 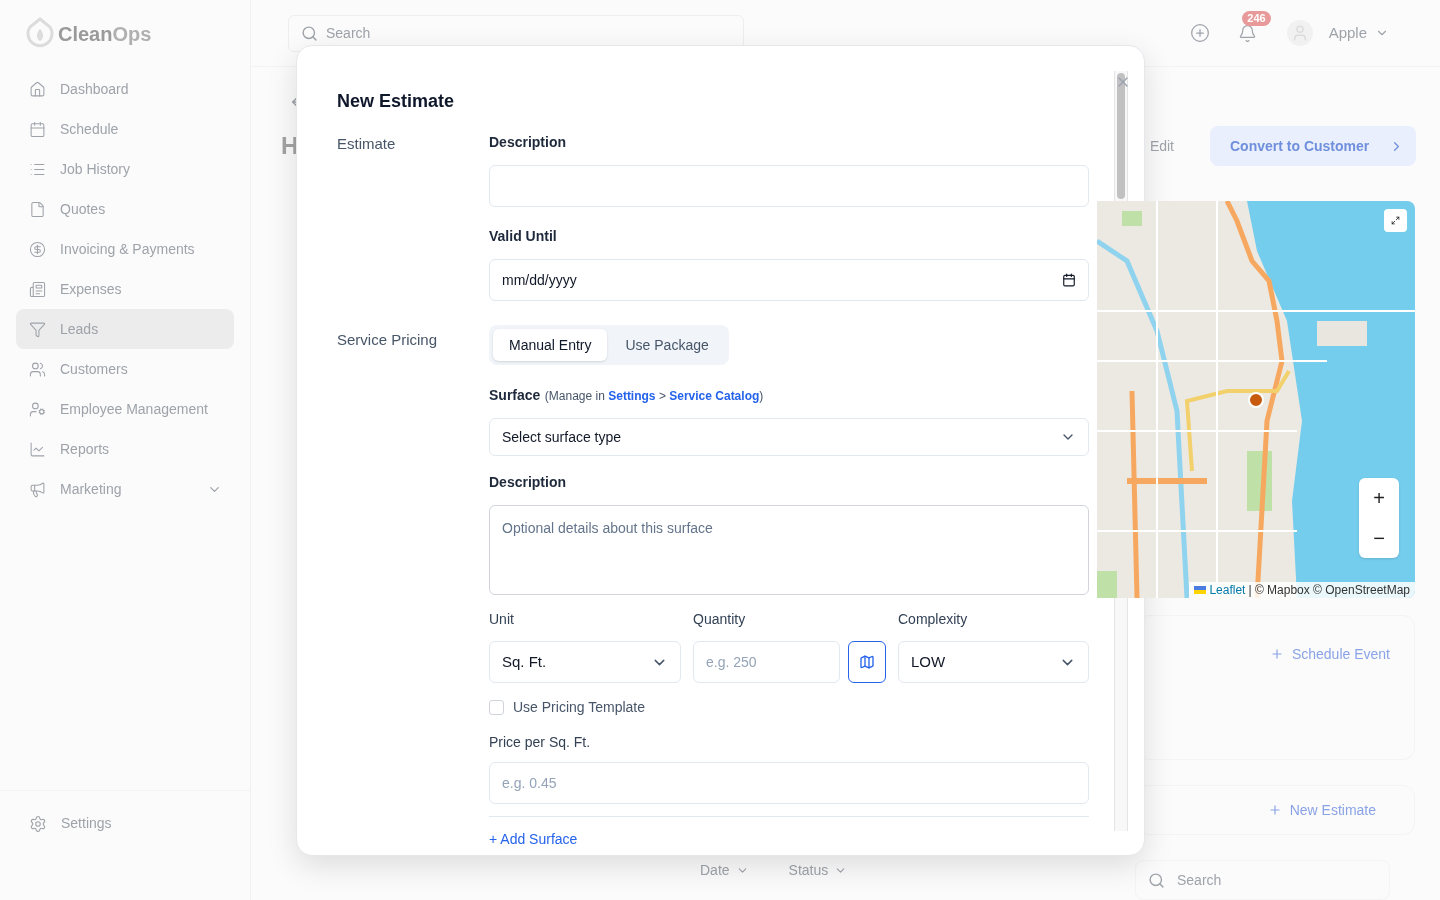 I want to click on logo-text: CleanOps, so click(x=105, y=34).